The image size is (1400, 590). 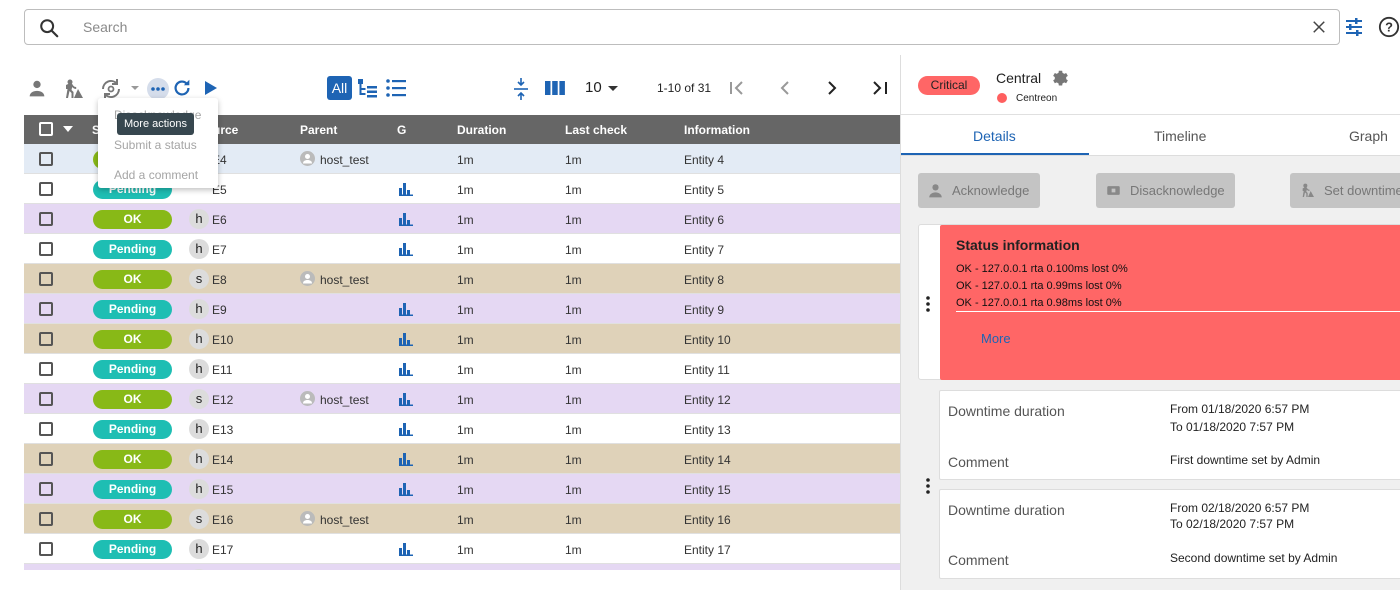 I want to click on table-row: Pending h E7 1m 1m Entity 7, so click(x=462, y=249).